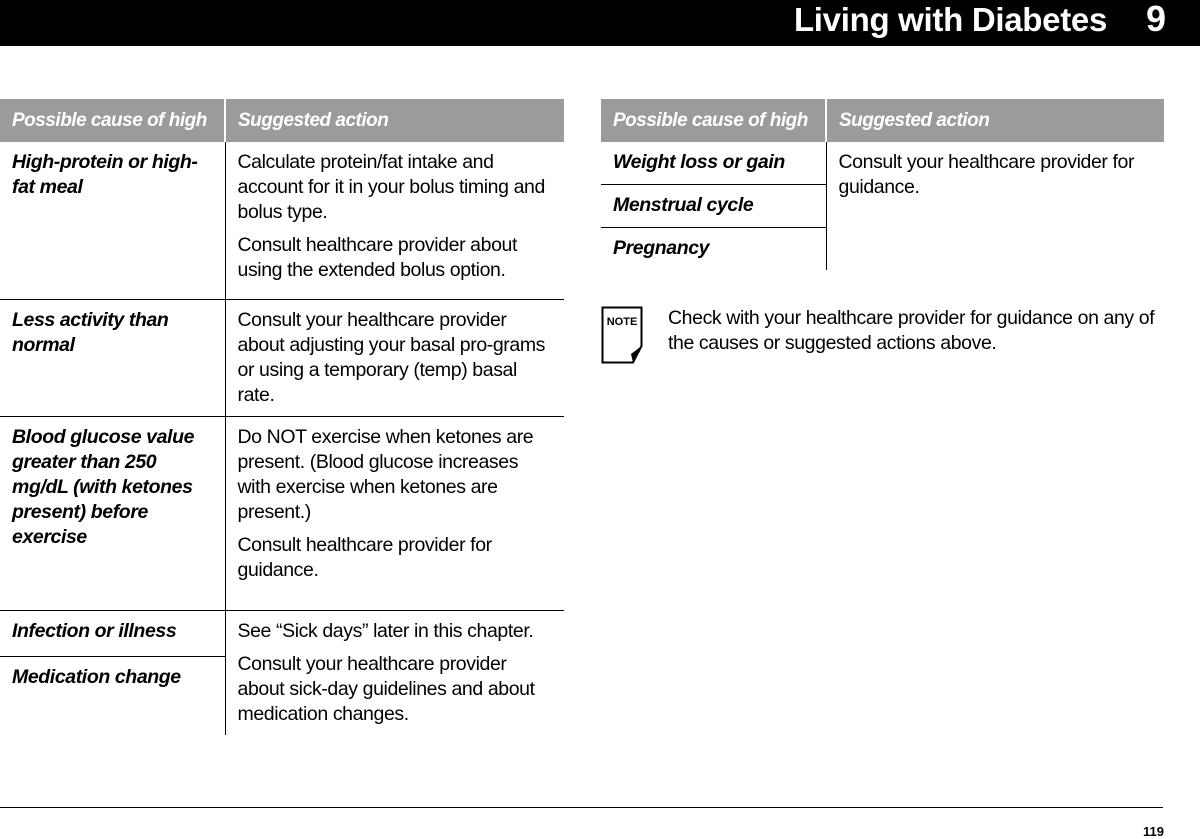  I want to click on cause-cell: Infection or illness, so click(113, 633).